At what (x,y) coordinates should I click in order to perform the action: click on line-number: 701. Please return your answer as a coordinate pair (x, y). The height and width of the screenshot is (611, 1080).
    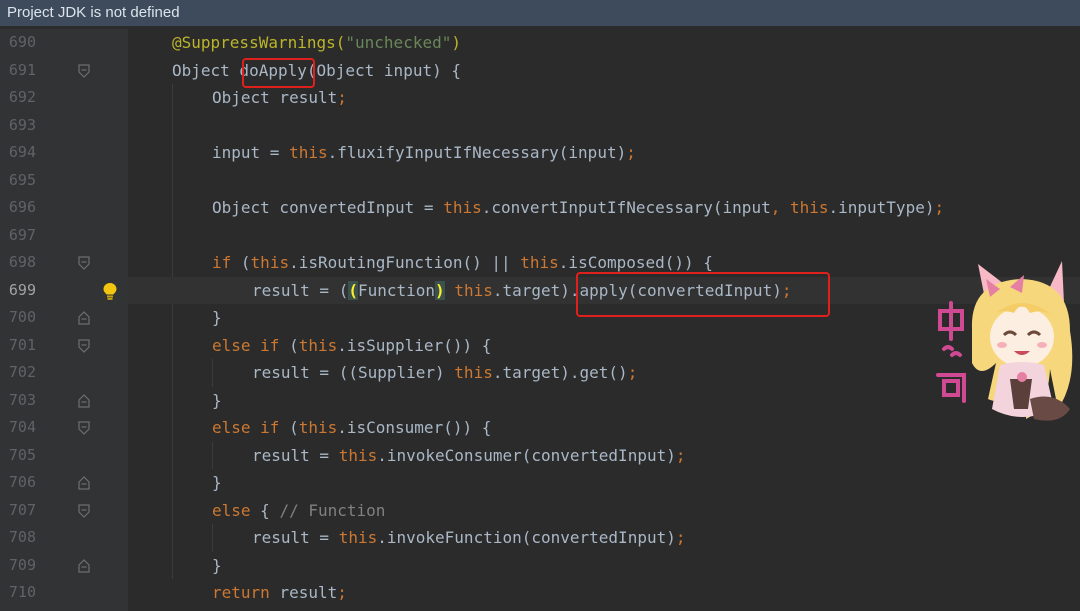
    Looking at the image, I should click on (18, 346).